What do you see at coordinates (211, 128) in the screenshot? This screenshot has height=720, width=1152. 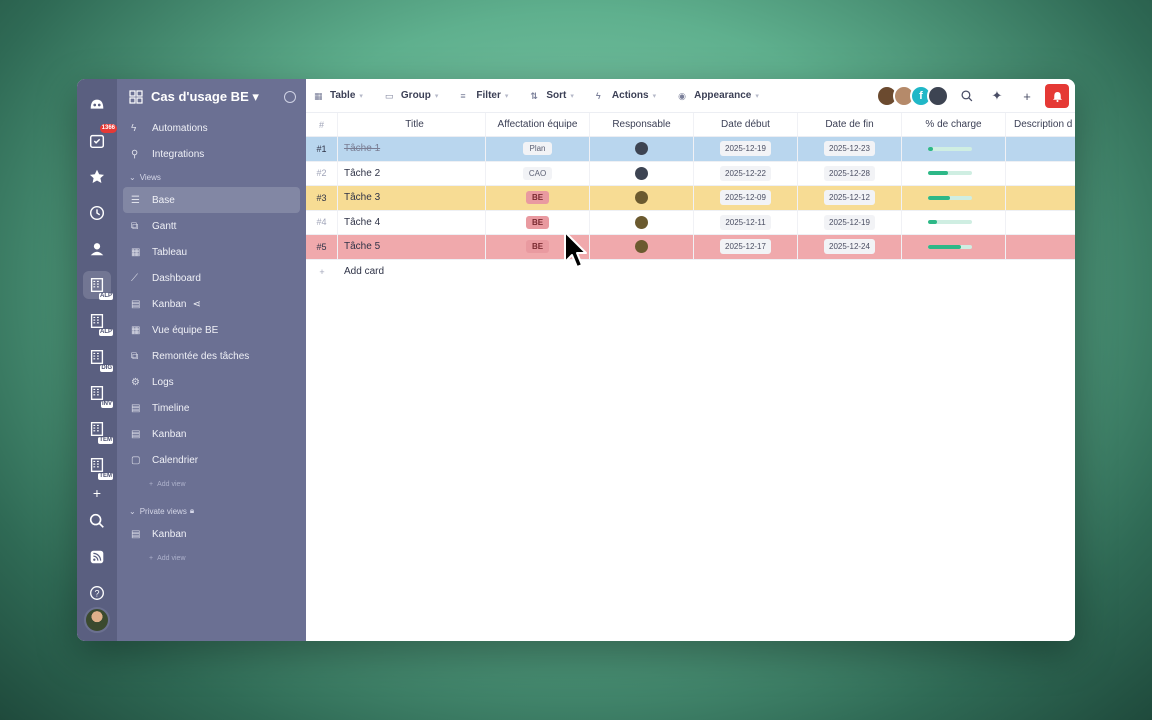 I see `sidebar-item-automations: ϟ Automations` at bounding box center [211, 128].